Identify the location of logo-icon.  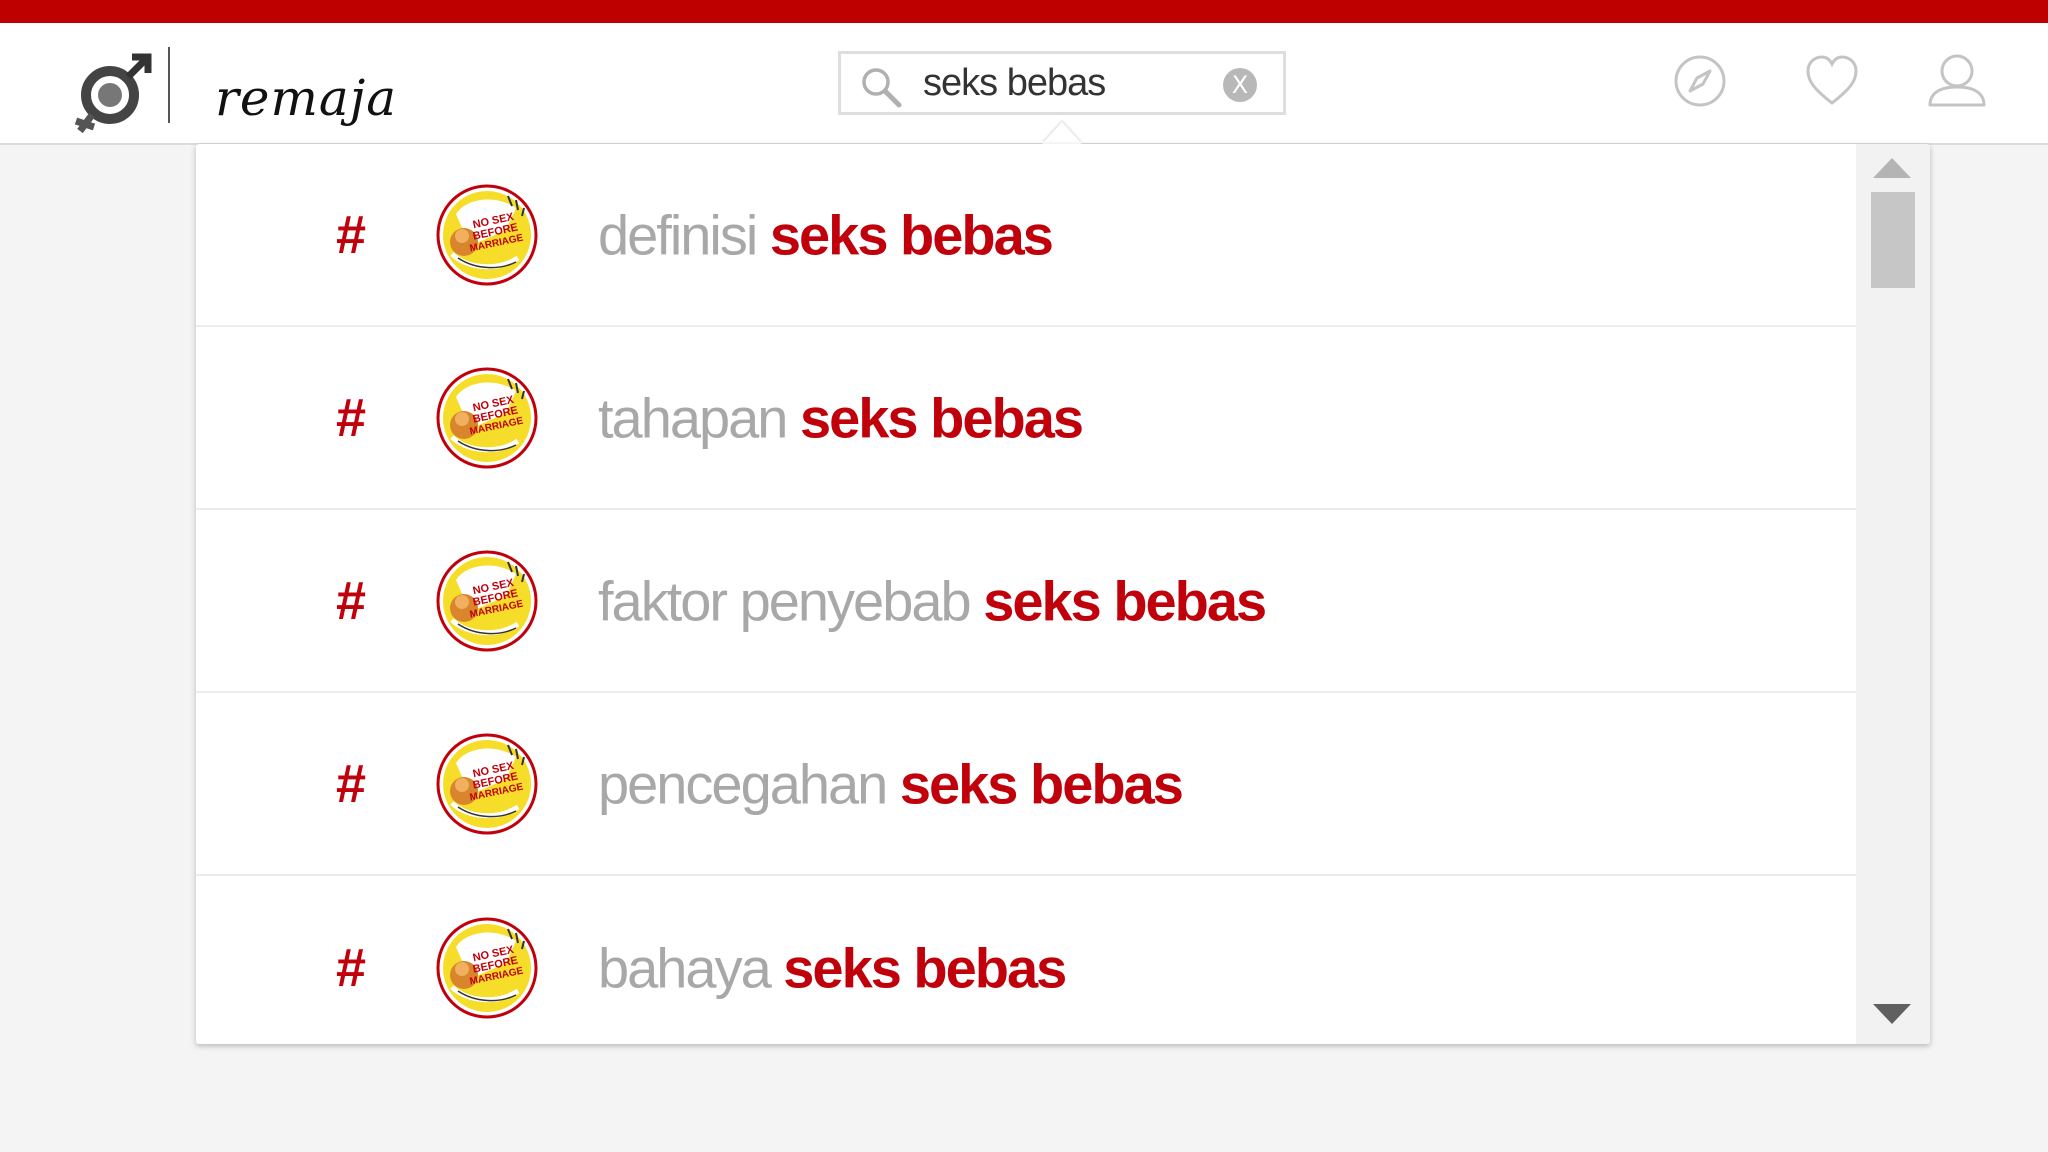
(113, 92).